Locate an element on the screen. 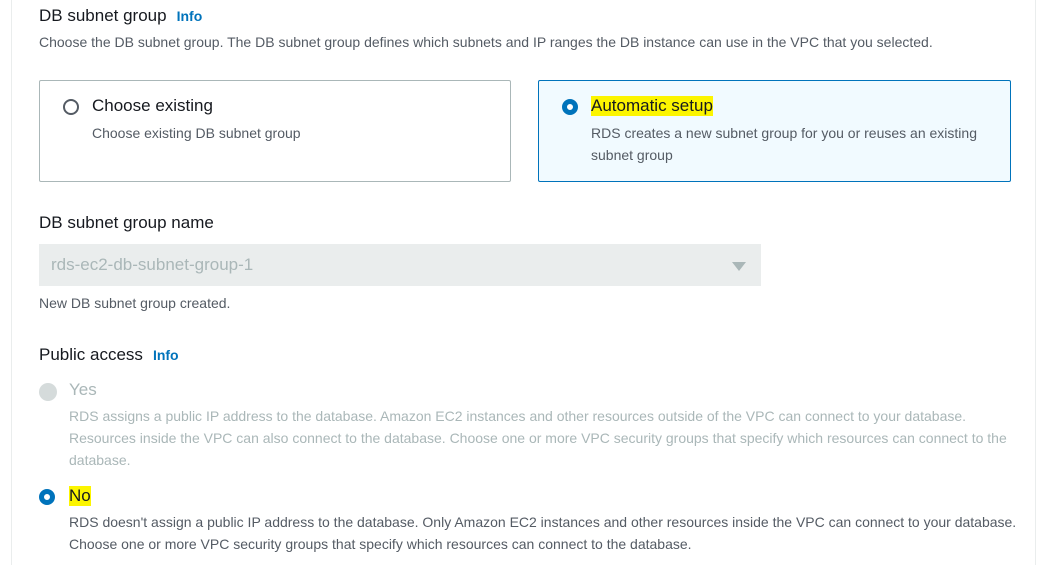  public-access-info-link: Info is located at coordinates (166, 355).